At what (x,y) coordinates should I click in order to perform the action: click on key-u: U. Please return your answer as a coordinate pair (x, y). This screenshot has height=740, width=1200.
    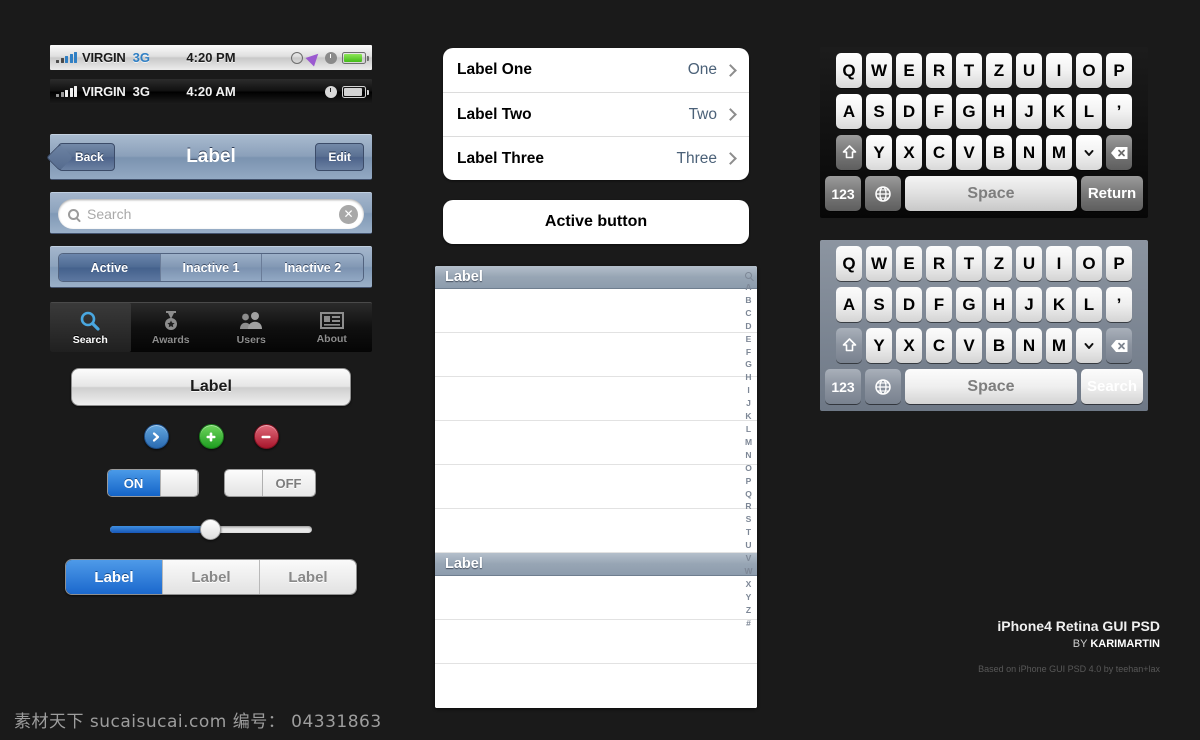
    Looking at the image, I should click on (1029, 70).